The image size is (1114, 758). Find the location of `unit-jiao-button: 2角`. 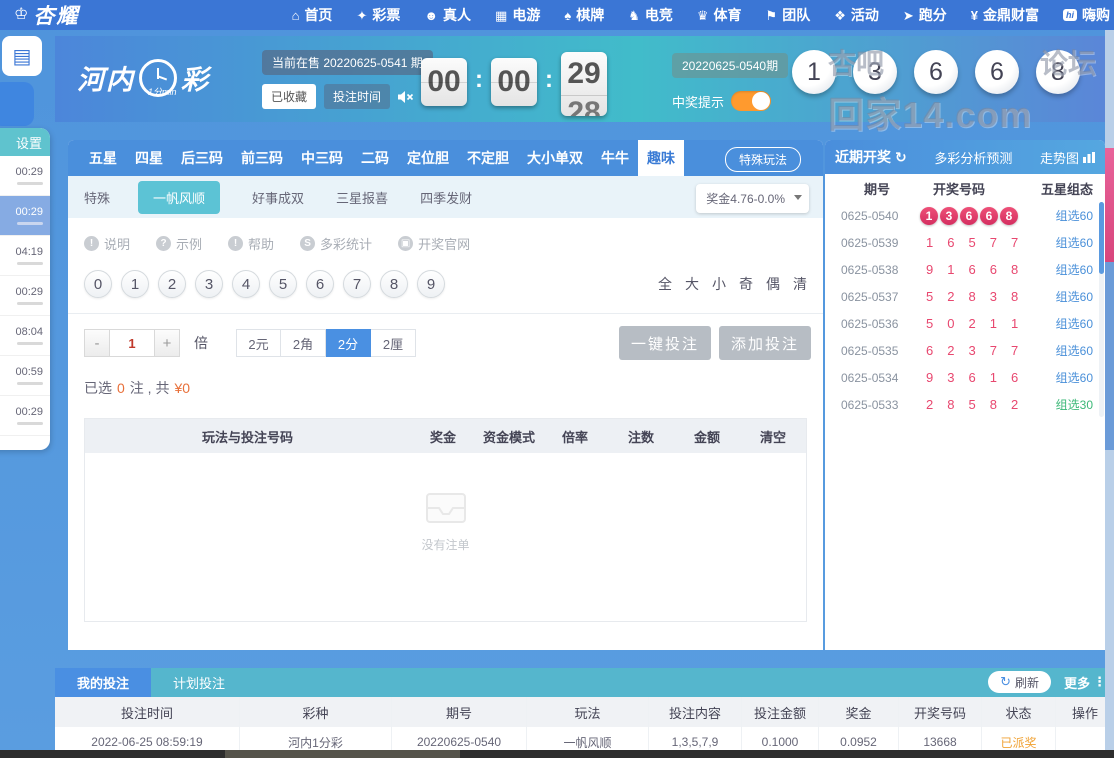

unit-jiao-button: 2角 is located at coordinates (303, 343).